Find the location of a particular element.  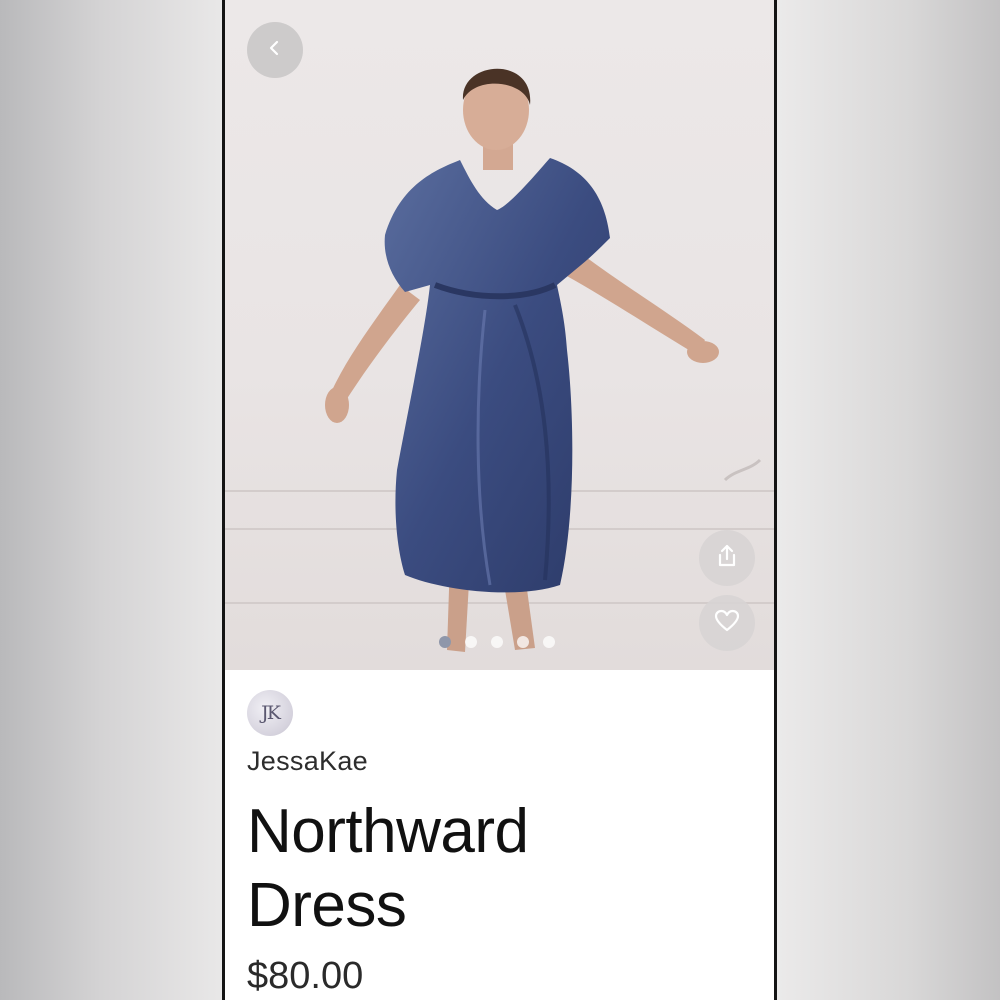

product-title-line: Dress is located at coordinates (327, 905).